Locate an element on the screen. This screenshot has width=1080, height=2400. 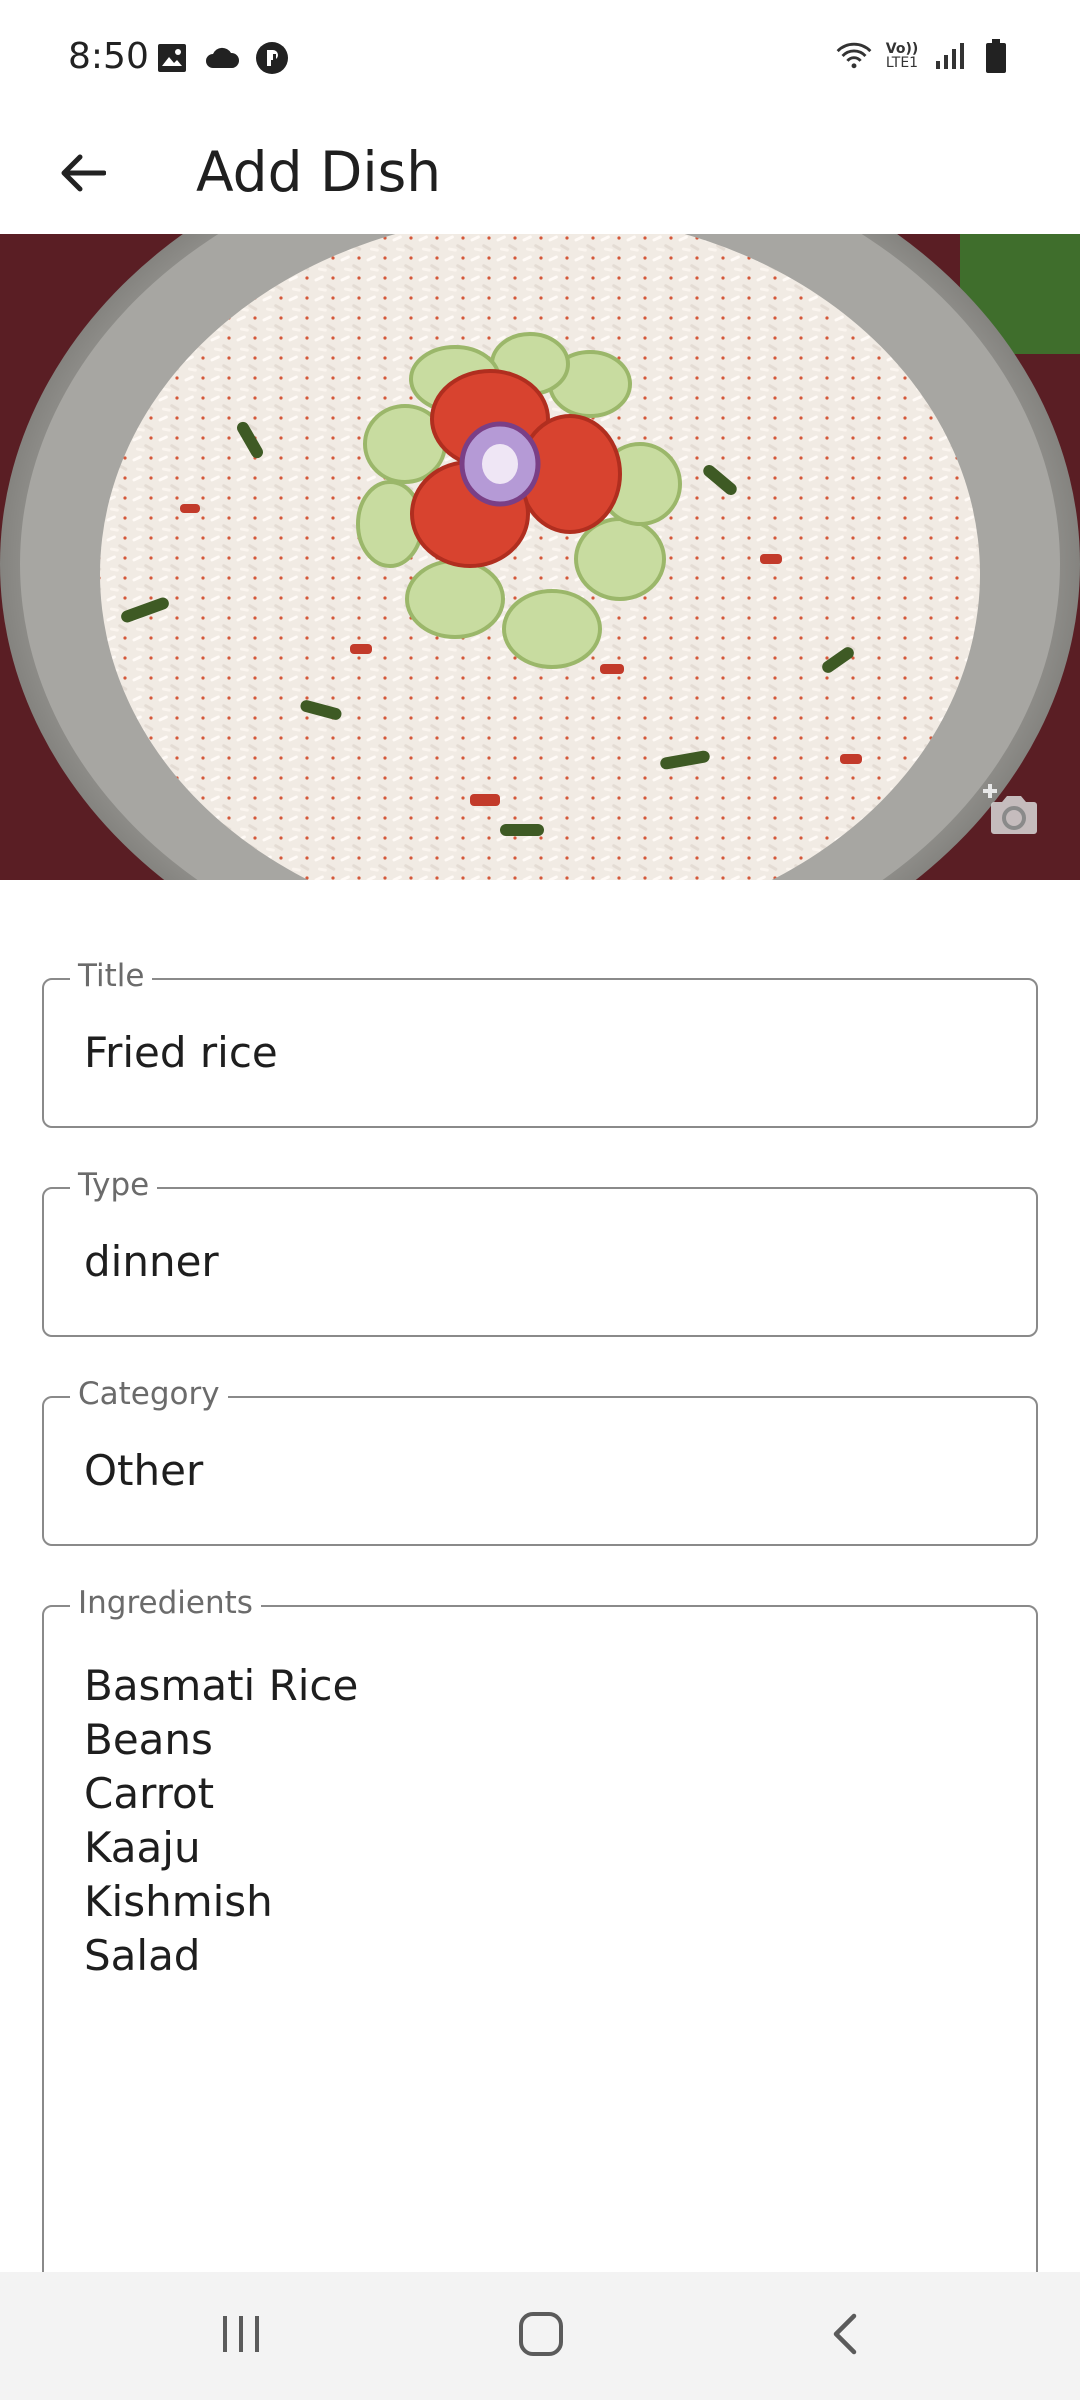
app-bar: Add Dish is located at coordinates (540, 177).